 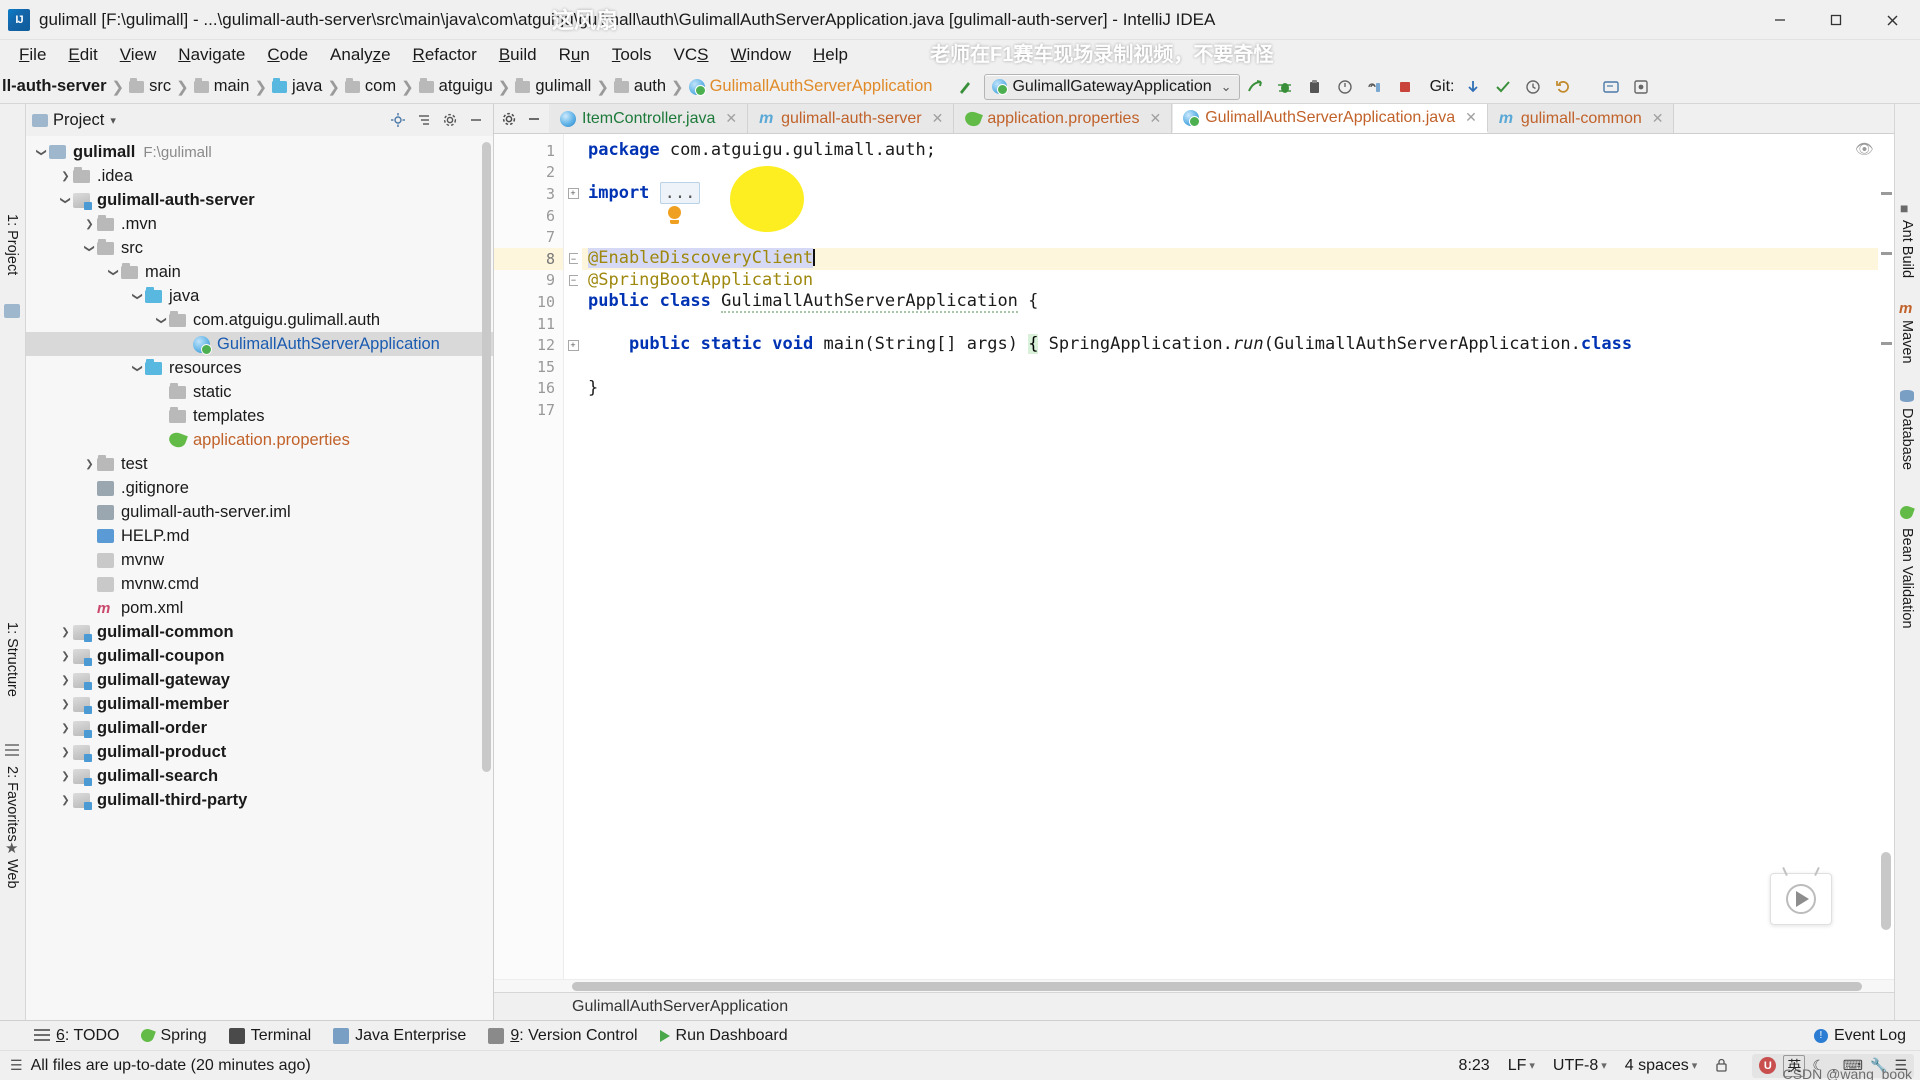 I want to click on breadcrumb-item-java: java, so click(x=307, y=86).